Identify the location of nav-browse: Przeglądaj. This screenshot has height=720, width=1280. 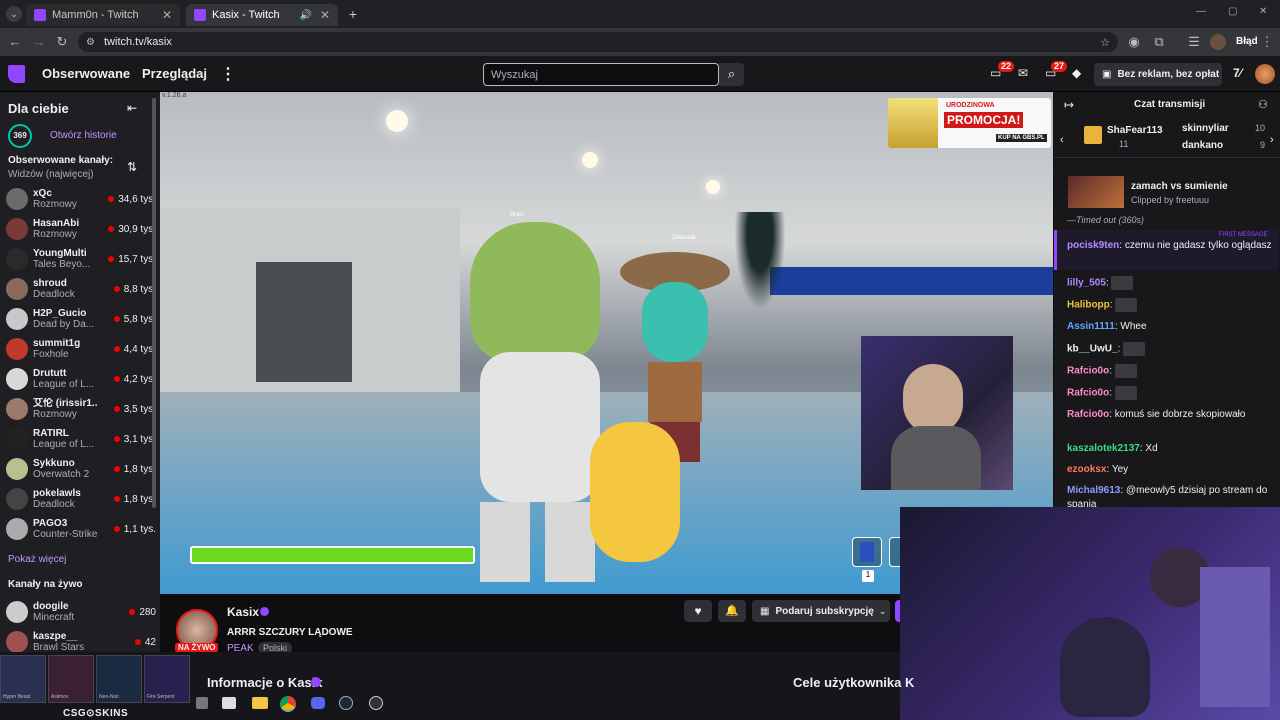
(174, 73).